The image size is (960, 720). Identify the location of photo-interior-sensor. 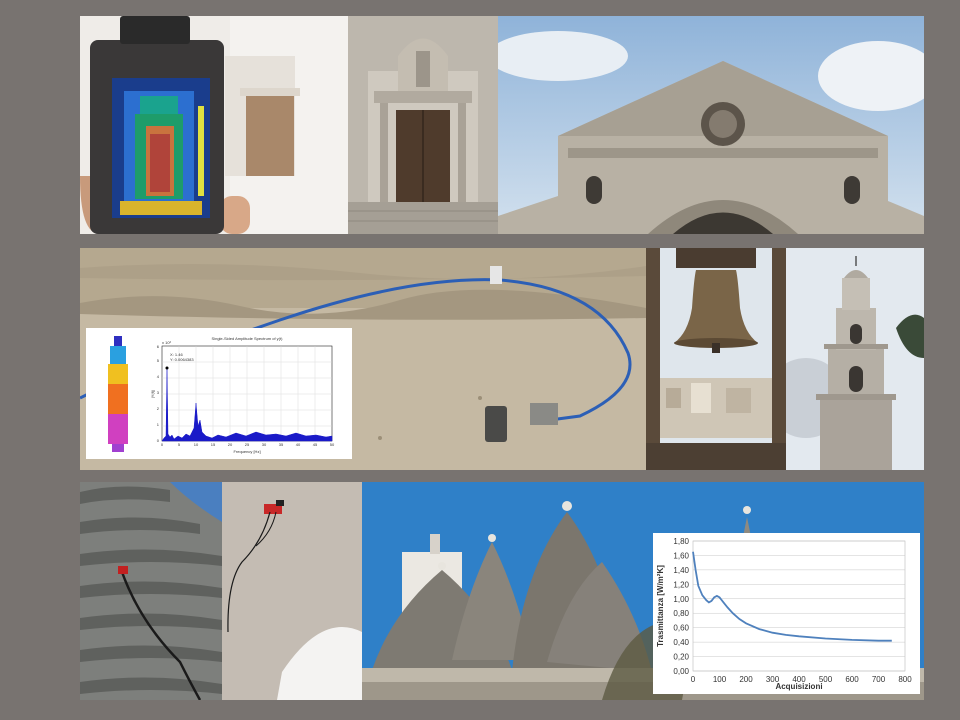
(292, 591).